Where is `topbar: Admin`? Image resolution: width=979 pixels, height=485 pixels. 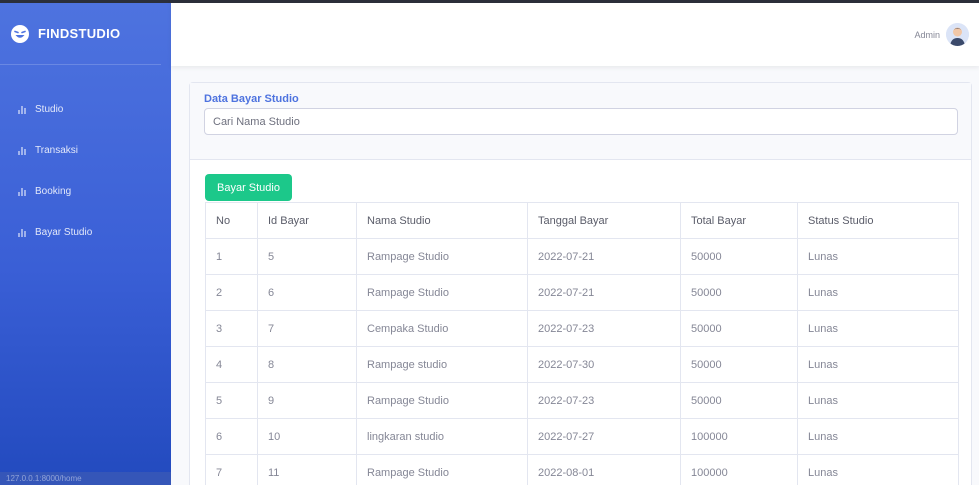 topbar: Admin is located at coordinates (575, 33).